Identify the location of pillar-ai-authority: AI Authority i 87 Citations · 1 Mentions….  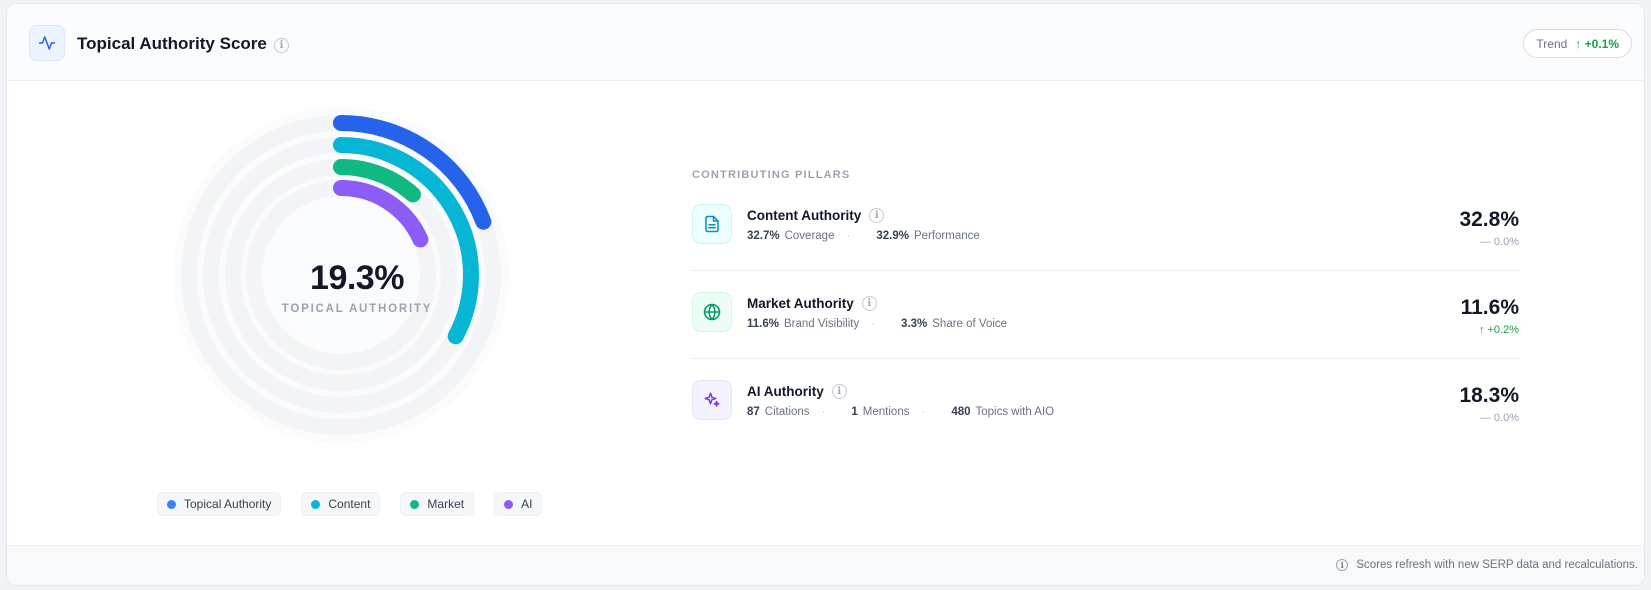
(1105, 403).